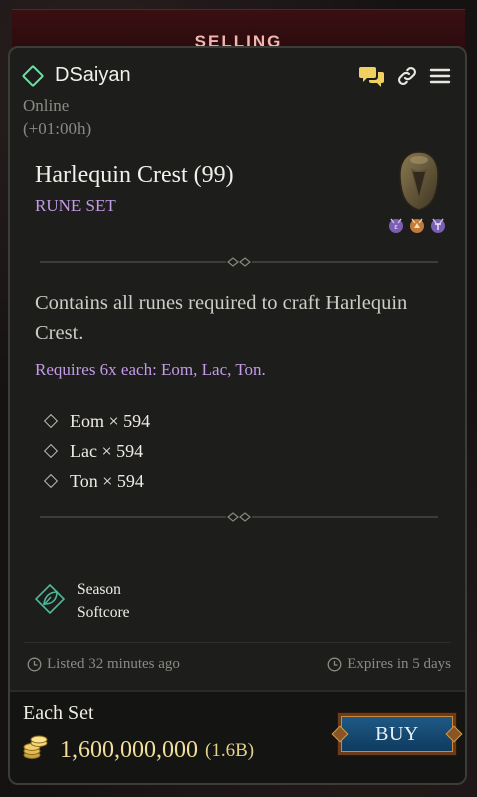 The width and height of the screenshot is (477, 797). What do you see at coordinates (440, 76) in the screenshot?
I see `menu-icon` at bounding box center [440, 76].